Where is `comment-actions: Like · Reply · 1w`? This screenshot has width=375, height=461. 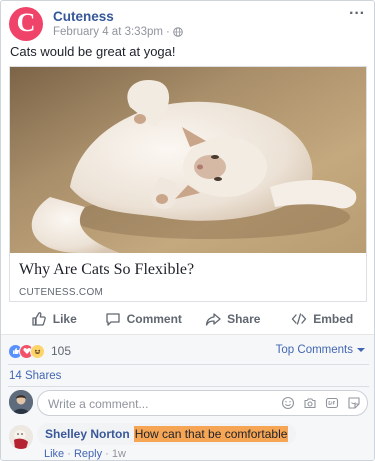 comment-actions: Like · Reply · 1w is located at coordinates (85, 454).